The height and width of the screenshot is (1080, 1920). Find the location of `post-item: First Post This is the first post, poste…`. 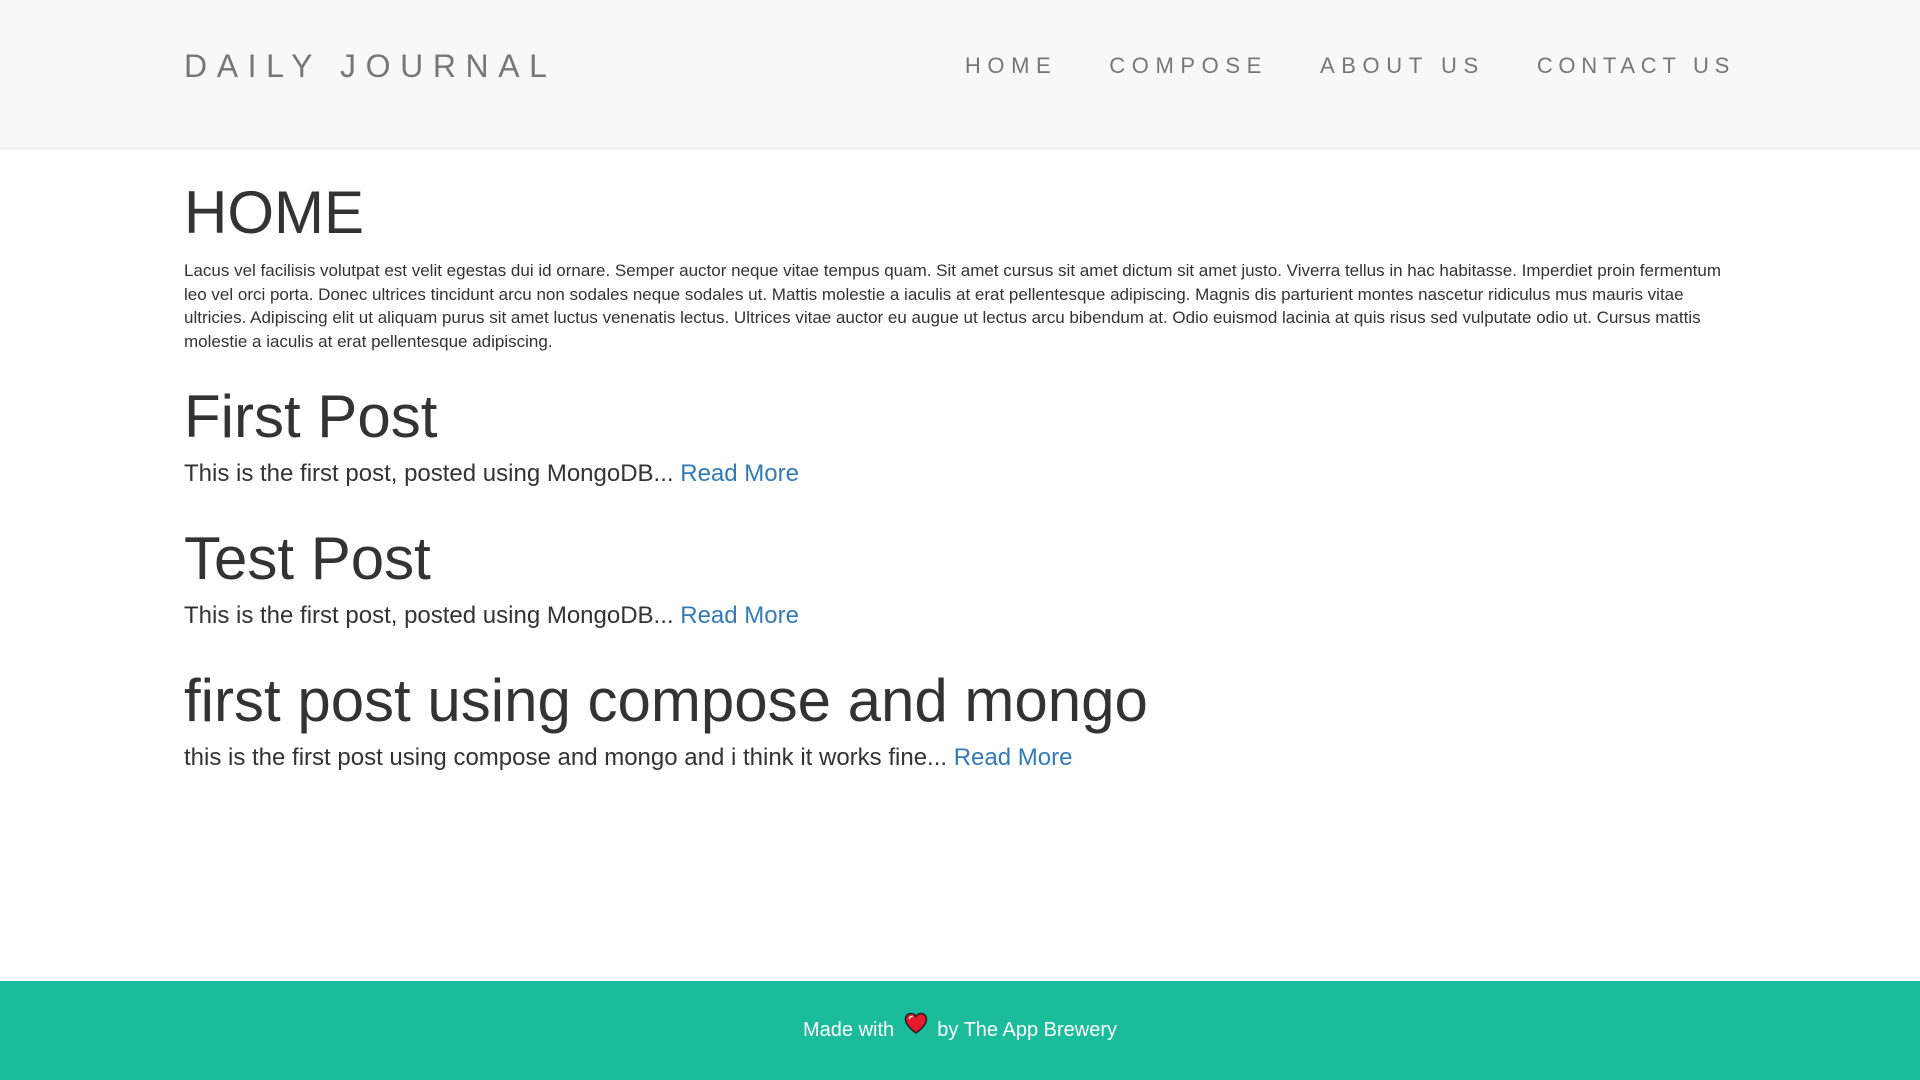

post-item: First Post This is the first post, poste… is located at coordinates (959, 436).